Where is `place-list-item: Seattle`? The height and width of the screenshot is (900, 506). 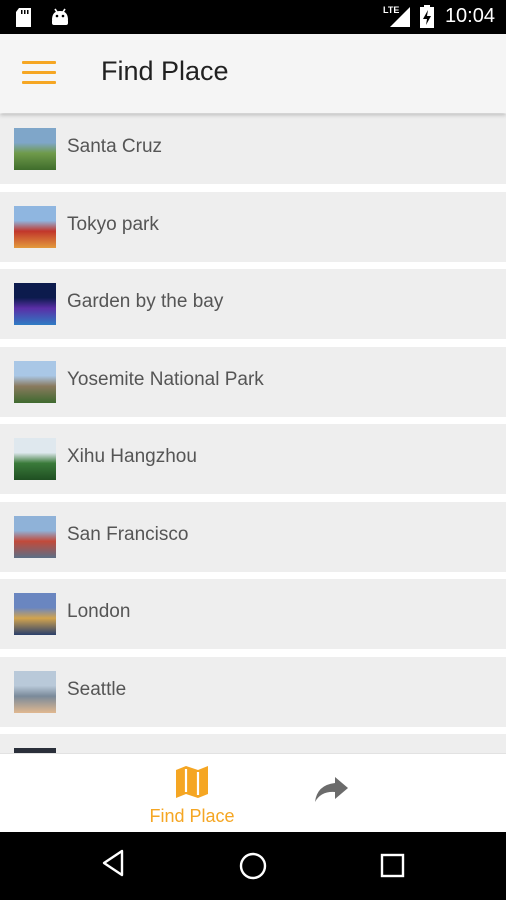 place-list-item: Seattle is located at coordinates (253, 691).